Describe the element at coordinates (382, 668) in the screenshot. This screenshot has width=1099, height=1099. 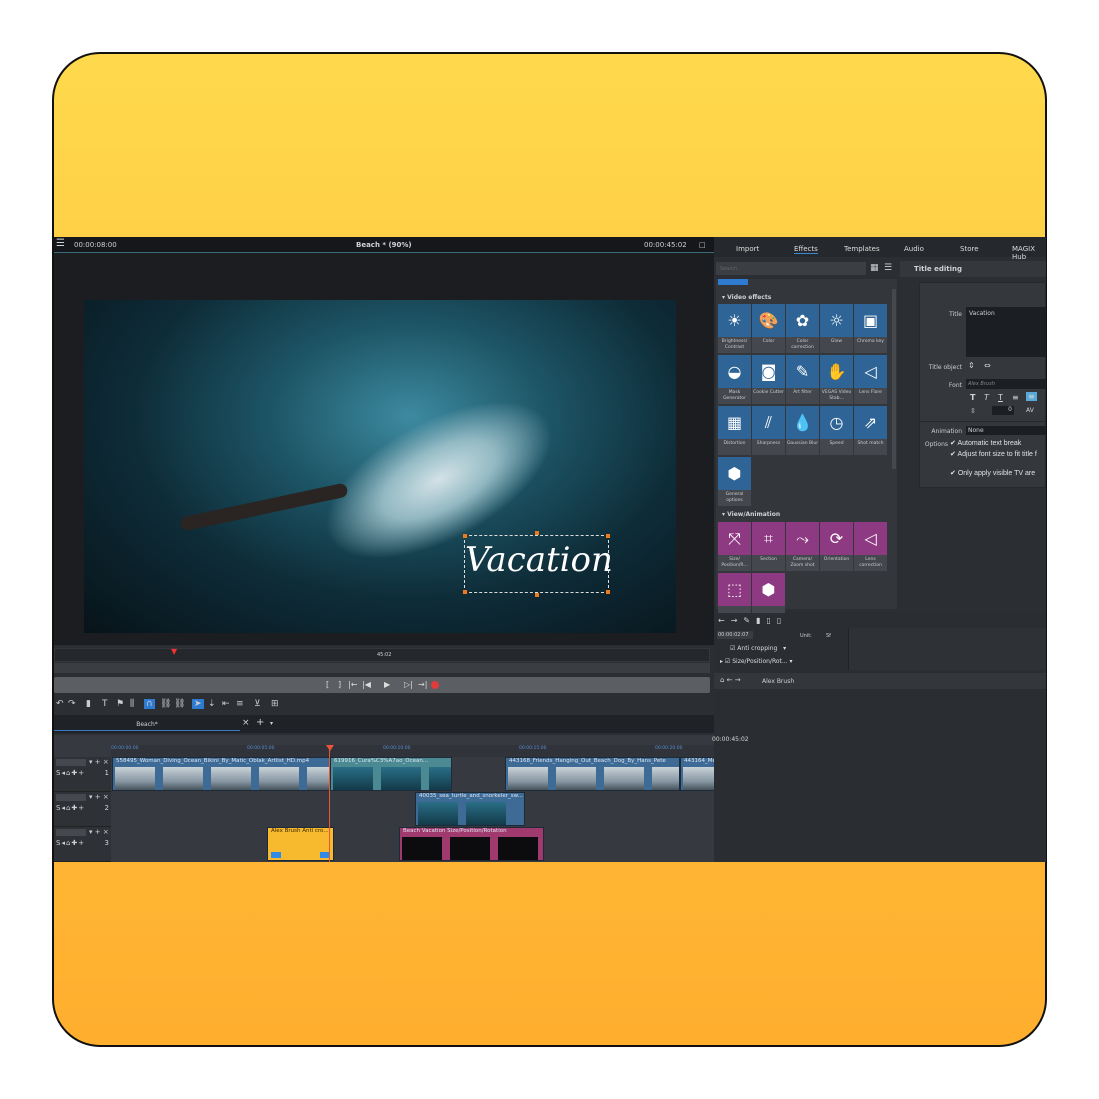
I see `preview-scrollbar` at that location.